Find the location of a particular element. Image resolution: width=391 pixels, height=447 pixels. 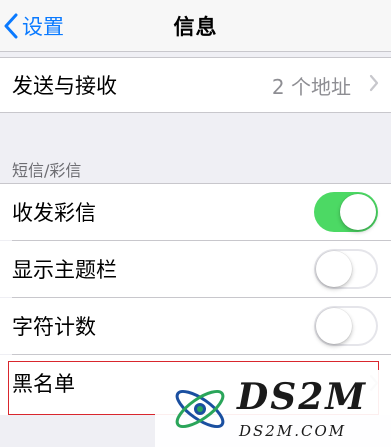

watermark: DS2M DS2M.COM is located at coordinates (273, 408).